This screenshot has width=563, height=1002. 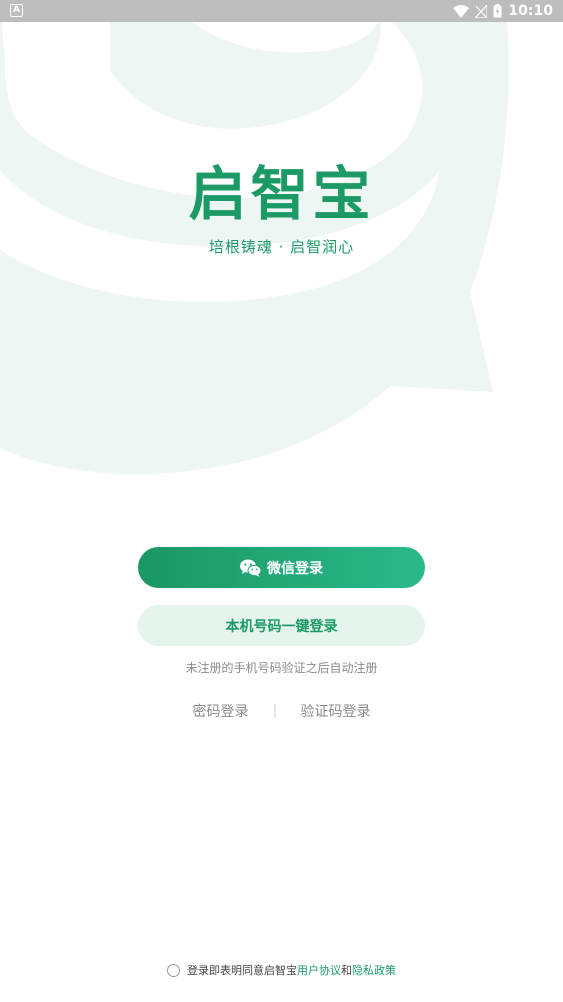 What do you see at coordinates (274, 711) in the screenshot?
I see `alt-login-divider` at bounding box center [274, 711].